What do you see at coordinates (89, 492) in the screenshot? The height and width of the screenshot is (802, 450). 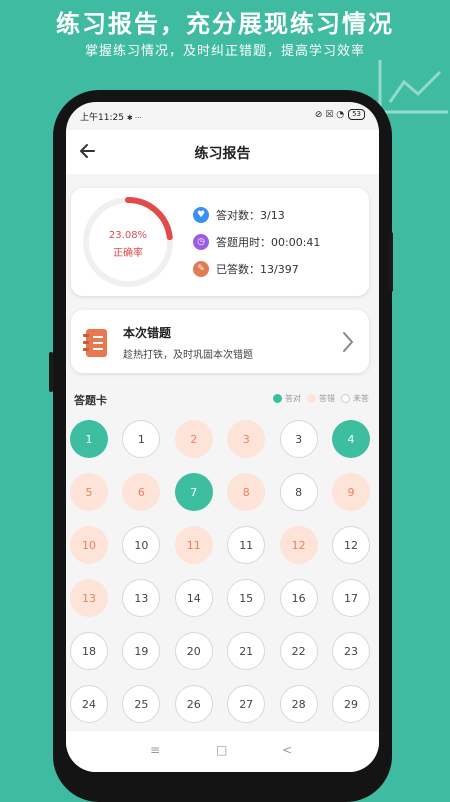 I see `question-cell-wrong: 5` at bounding box center [89, 492].